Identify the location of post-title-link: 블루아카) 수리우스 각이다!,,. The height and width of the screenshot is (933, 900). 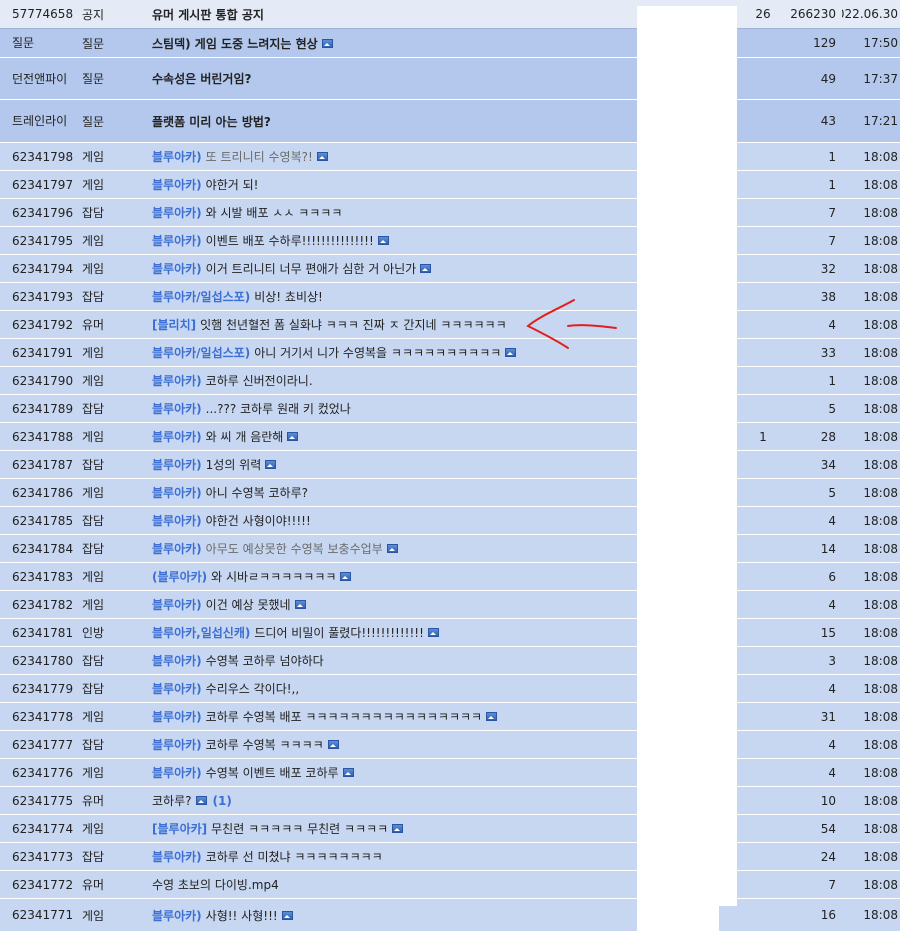
(392, 688).